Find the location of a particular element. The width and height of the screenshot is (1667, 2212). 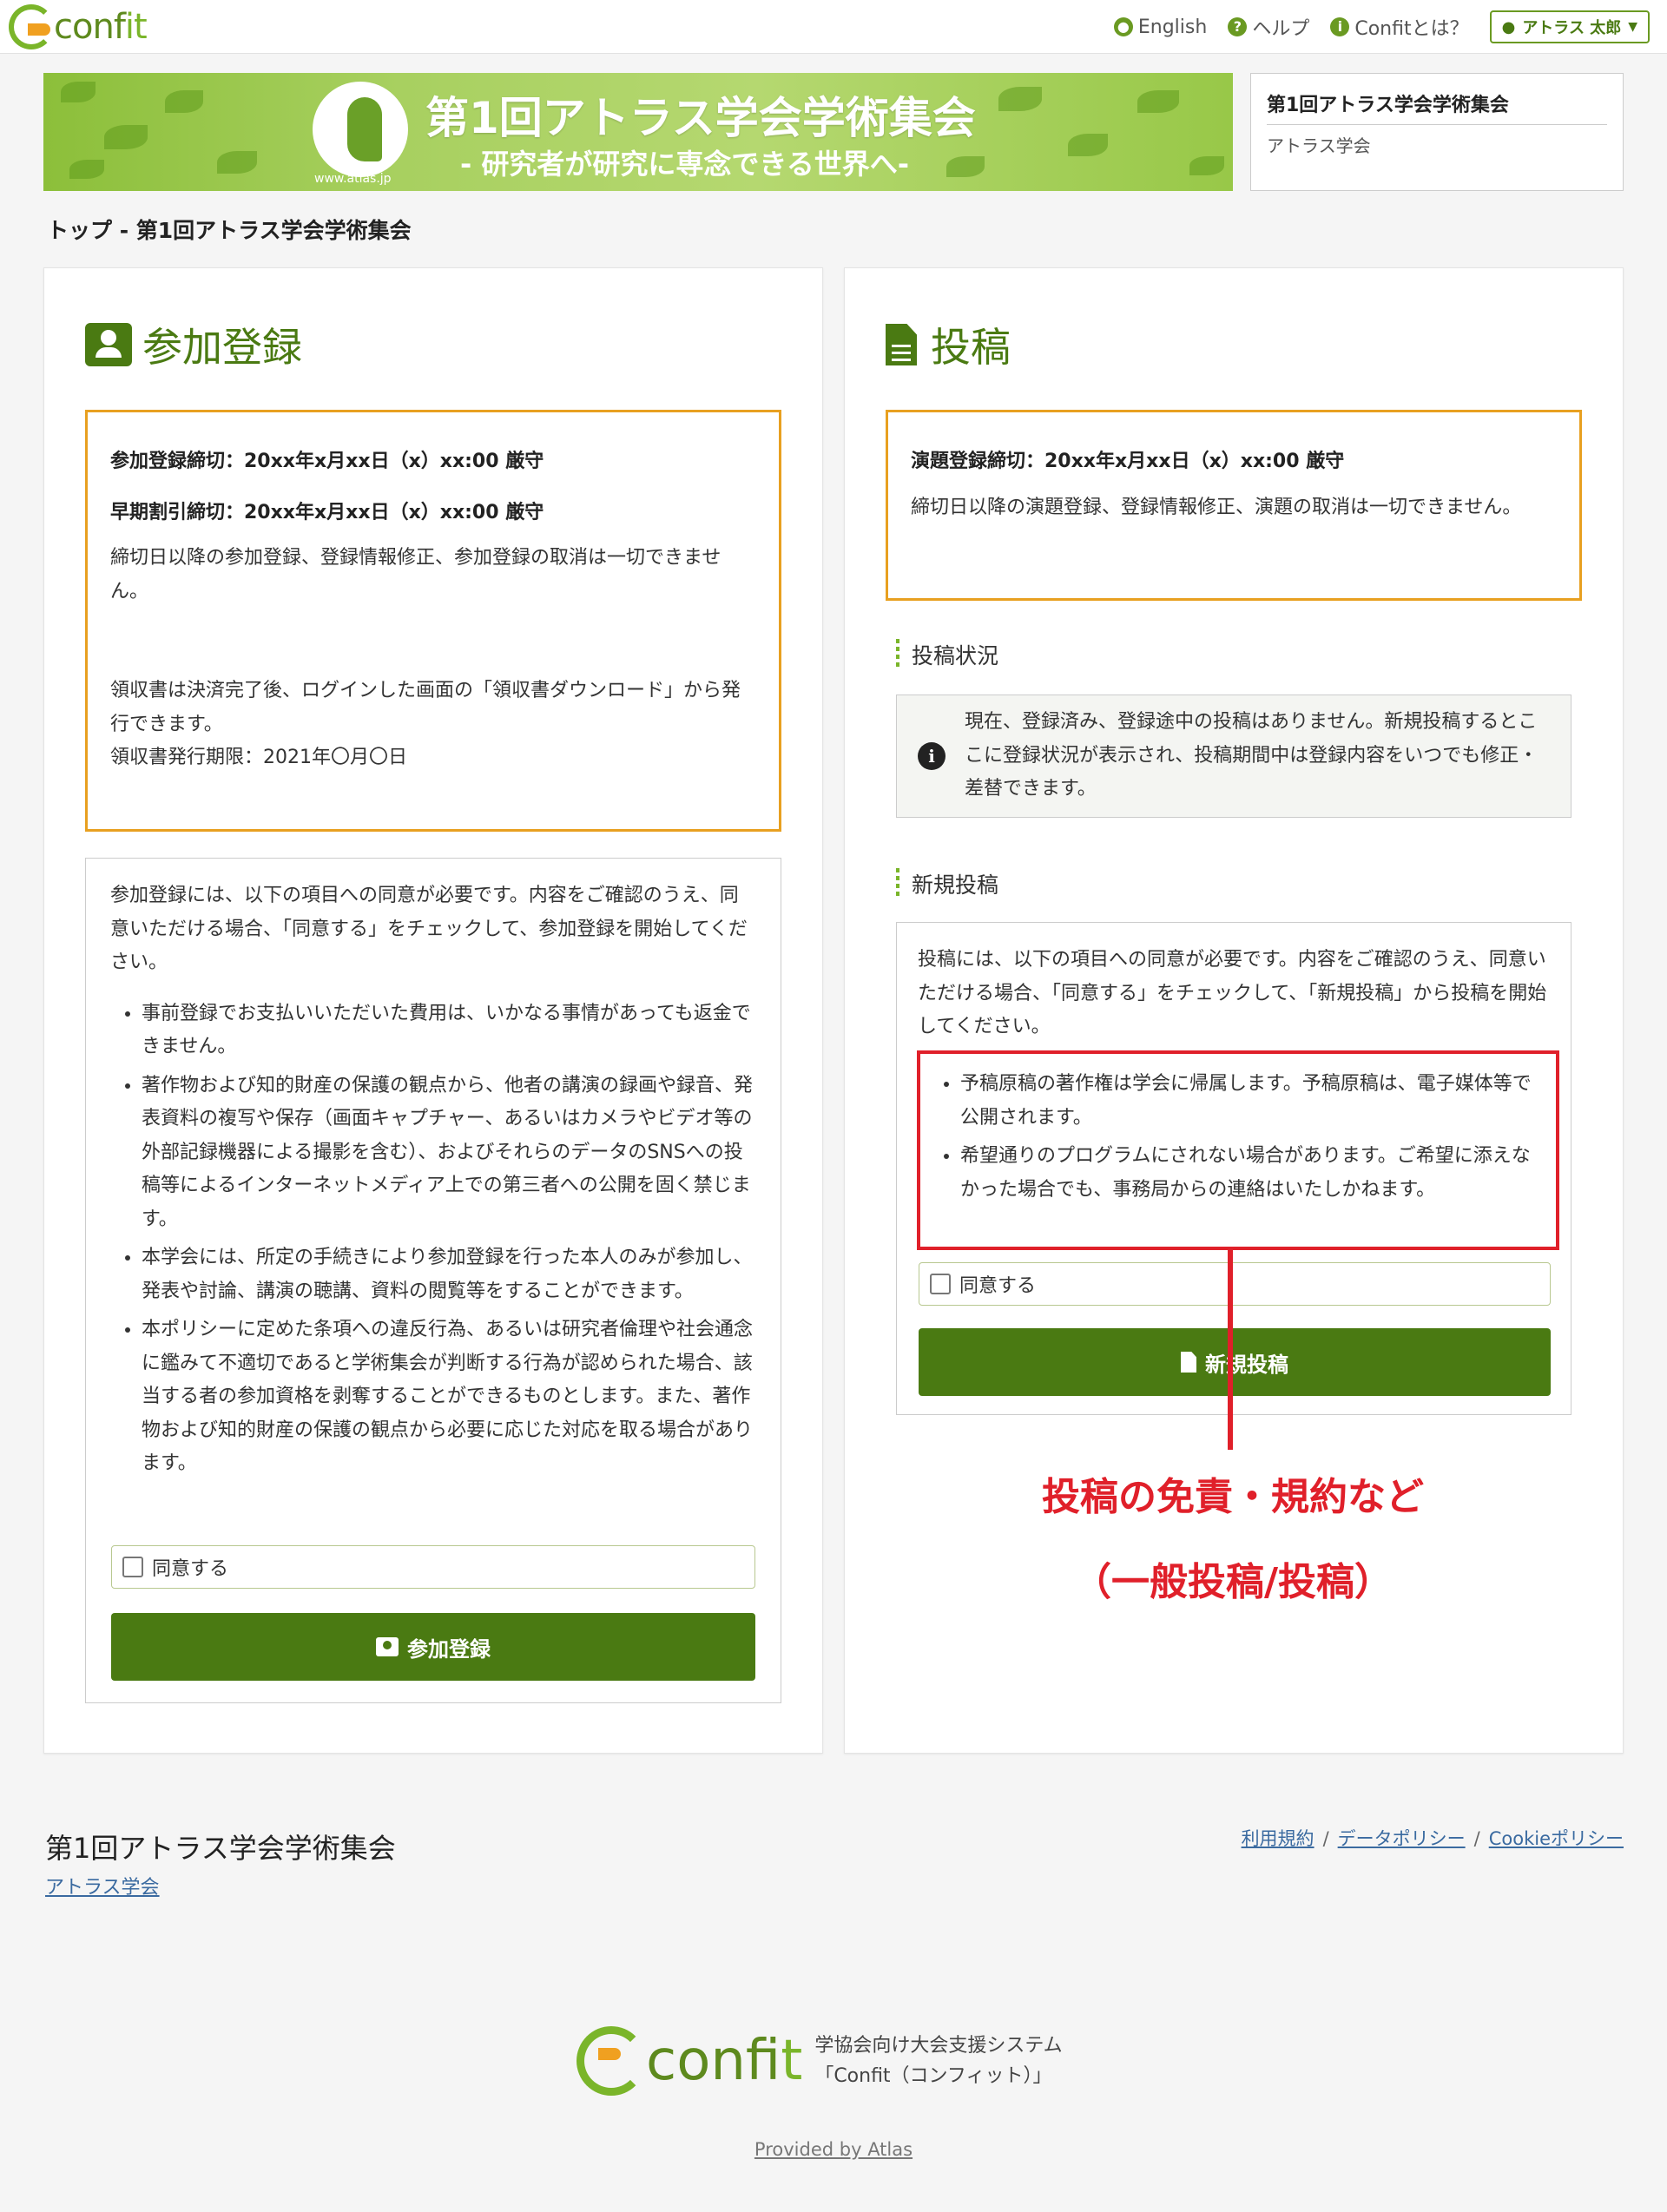

language-link: ● English is located at coordinates (1160, 27).